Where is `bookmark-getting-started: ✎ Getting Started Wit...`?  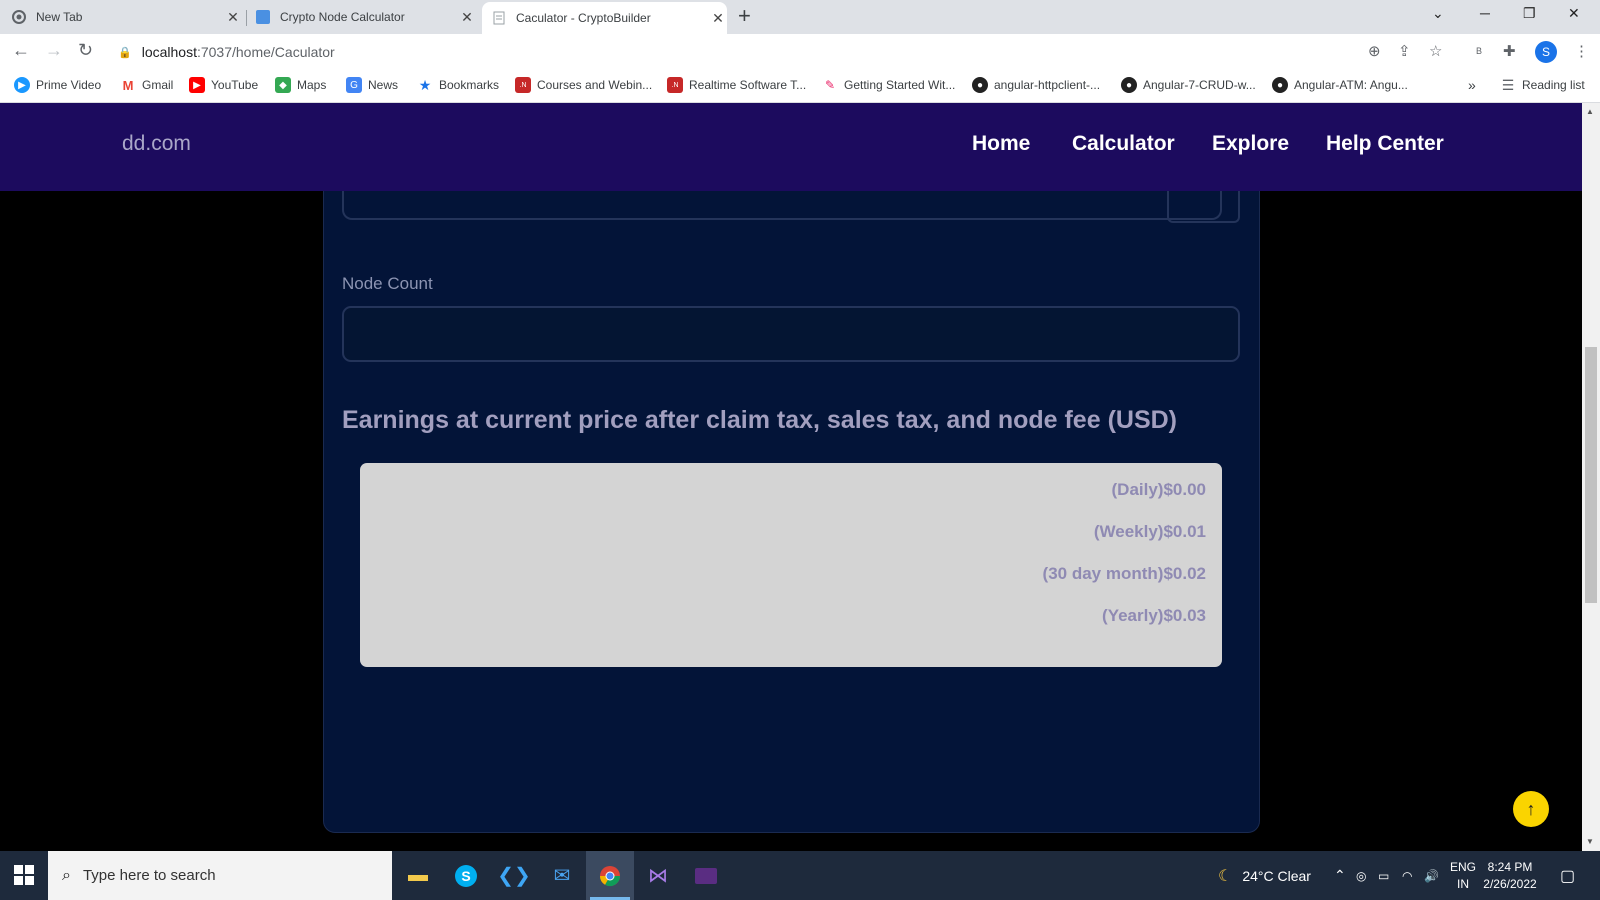 bookmark-getting-started: ✎ Getting Started Wit... is located at coordinates (888, 85).